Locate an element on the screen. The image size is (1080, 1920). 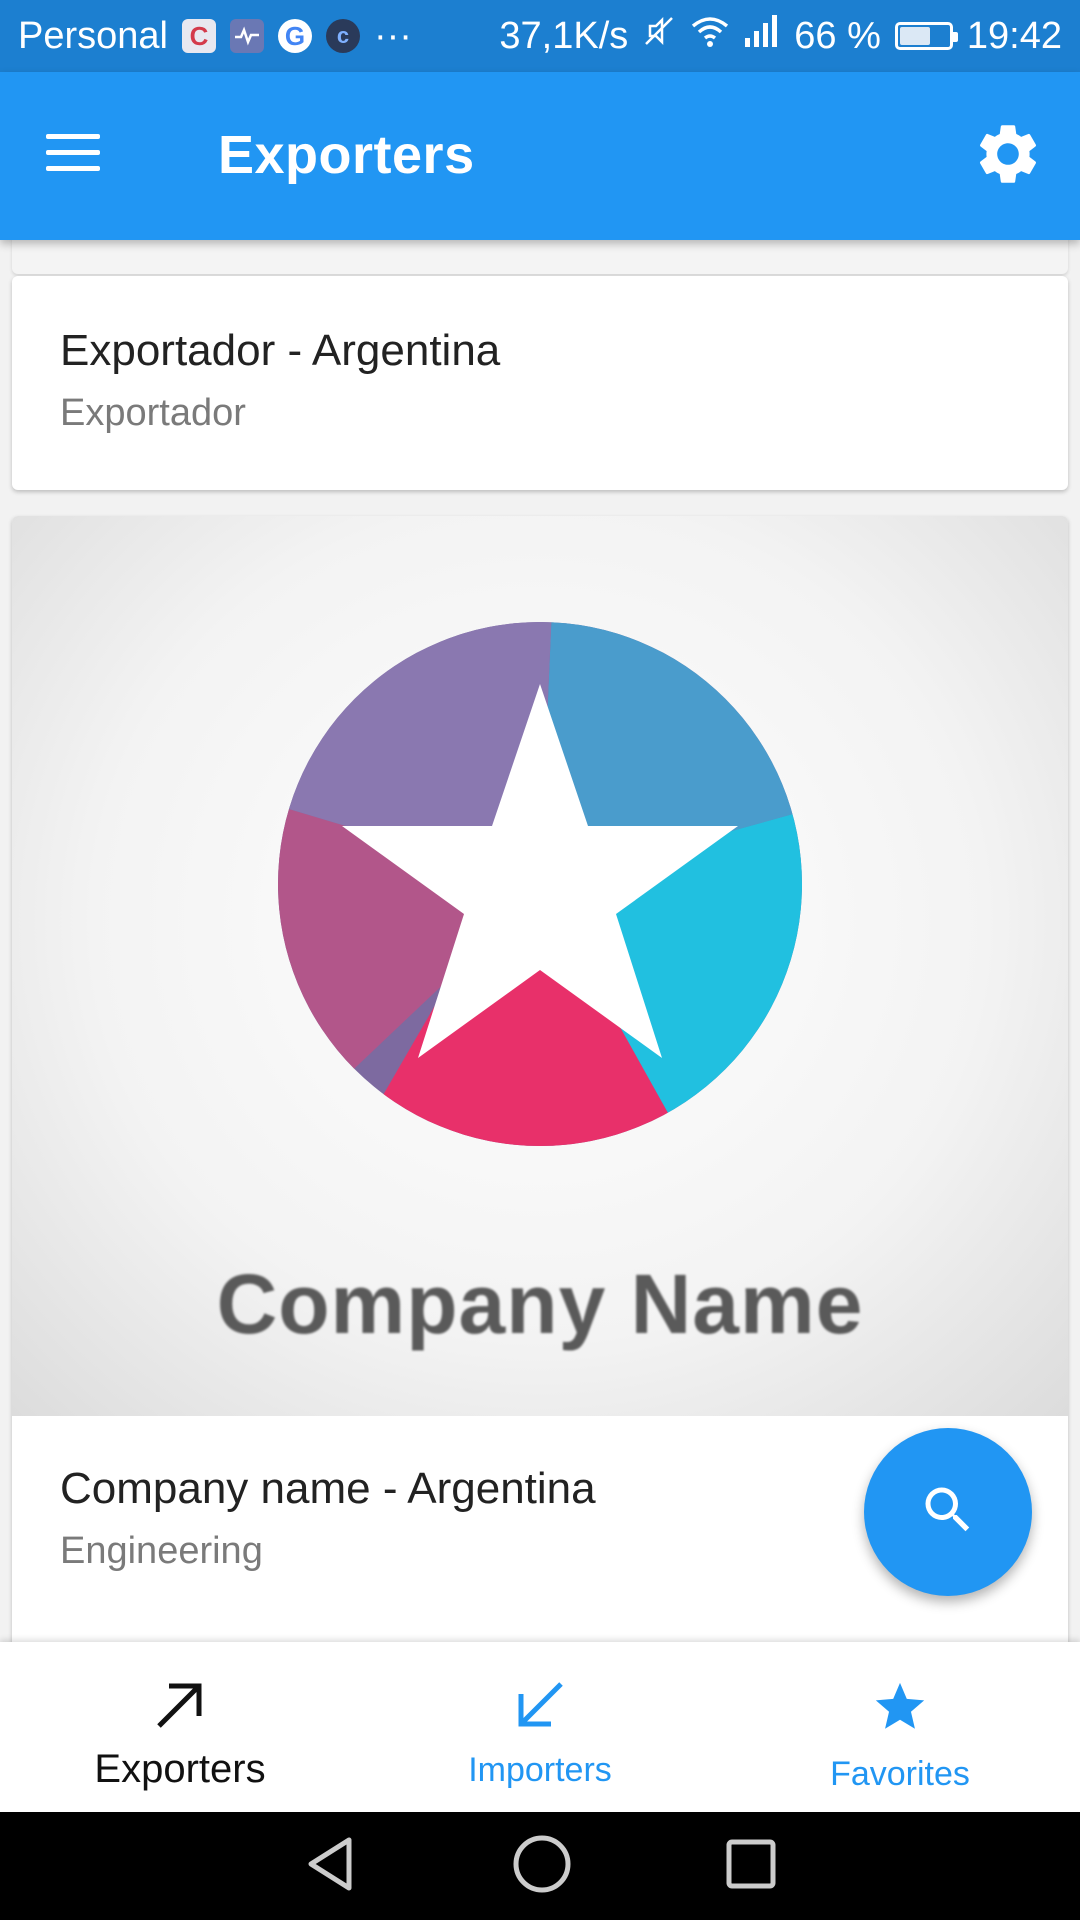
nav-label-importers: Importers is located at coordinates (540, 1770).